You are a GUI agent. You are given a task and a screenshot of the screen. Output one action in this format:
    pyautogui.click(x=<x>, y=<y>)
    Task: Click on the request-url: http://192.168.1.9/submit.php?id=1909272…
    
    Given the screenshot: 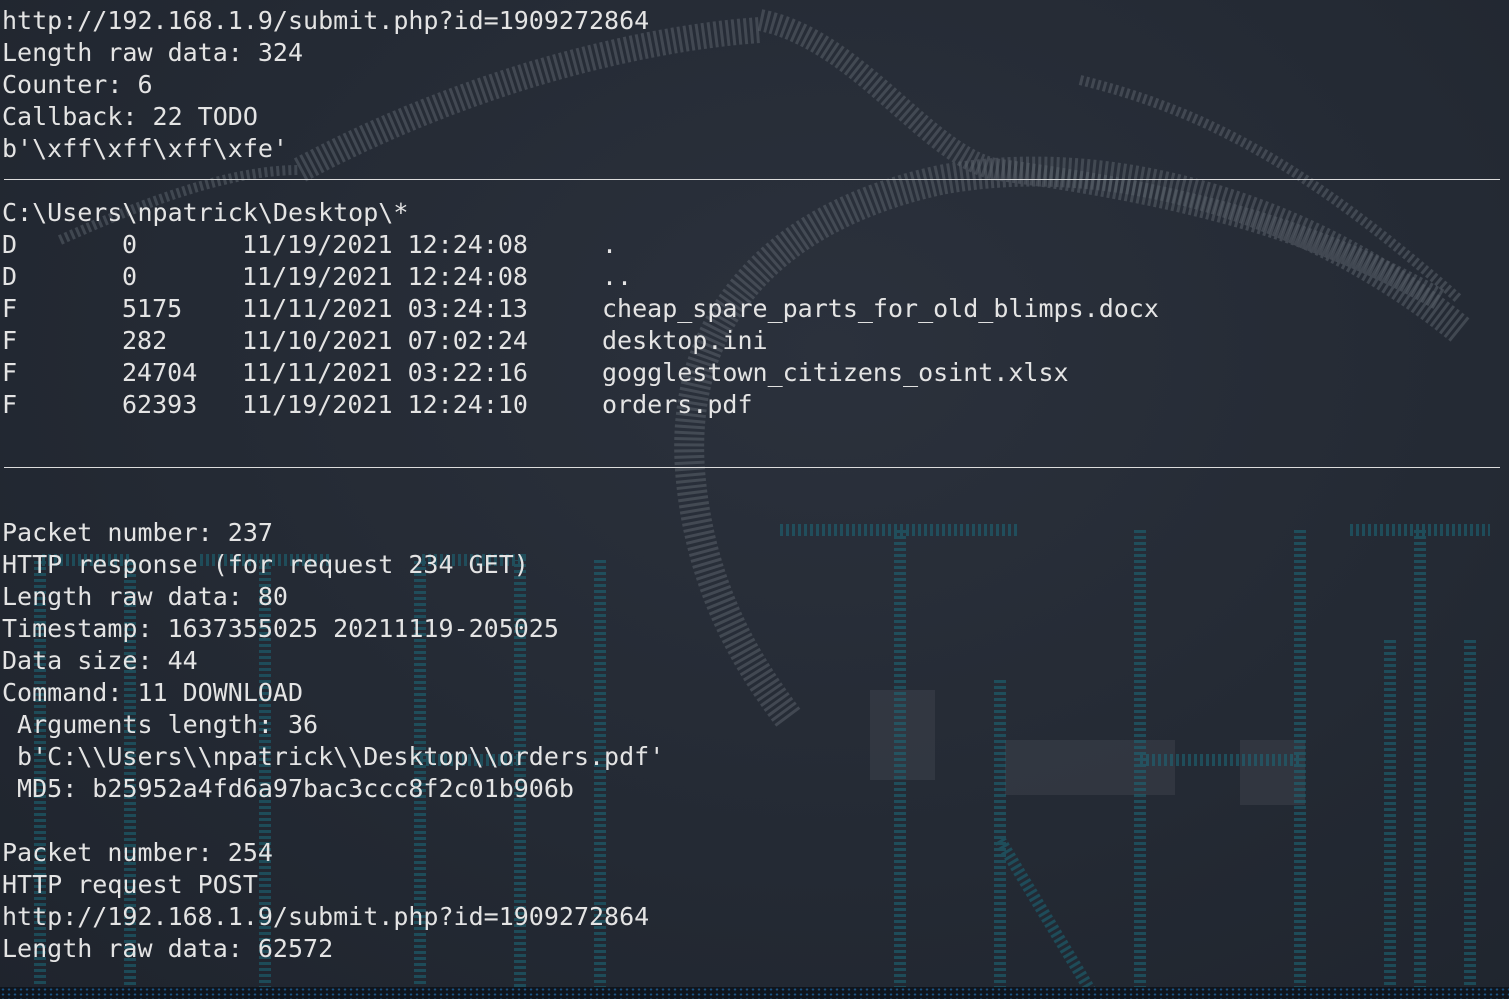 What is the action you would take?
    pyautogui.click(x=326, y=916)
    